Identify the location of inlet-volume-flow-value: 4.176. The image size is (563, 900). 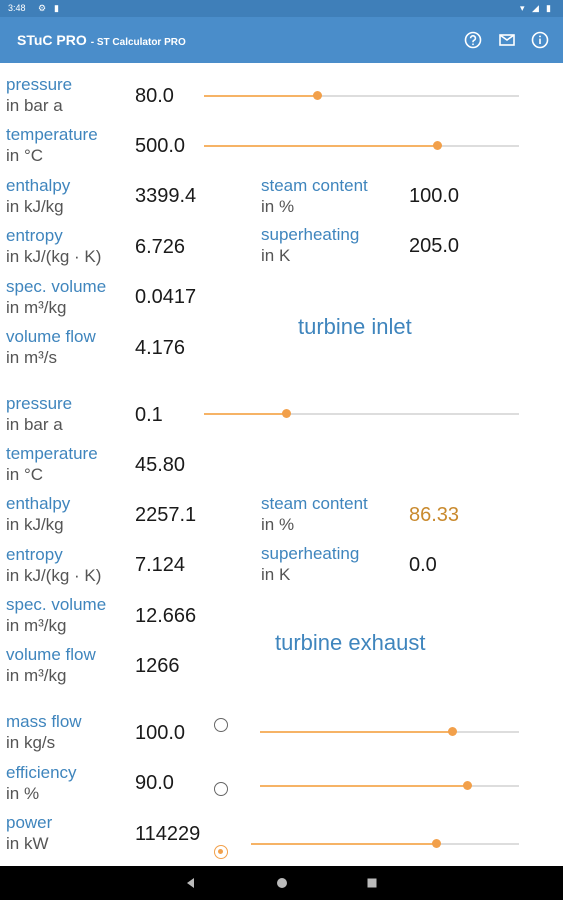
(160, 348).